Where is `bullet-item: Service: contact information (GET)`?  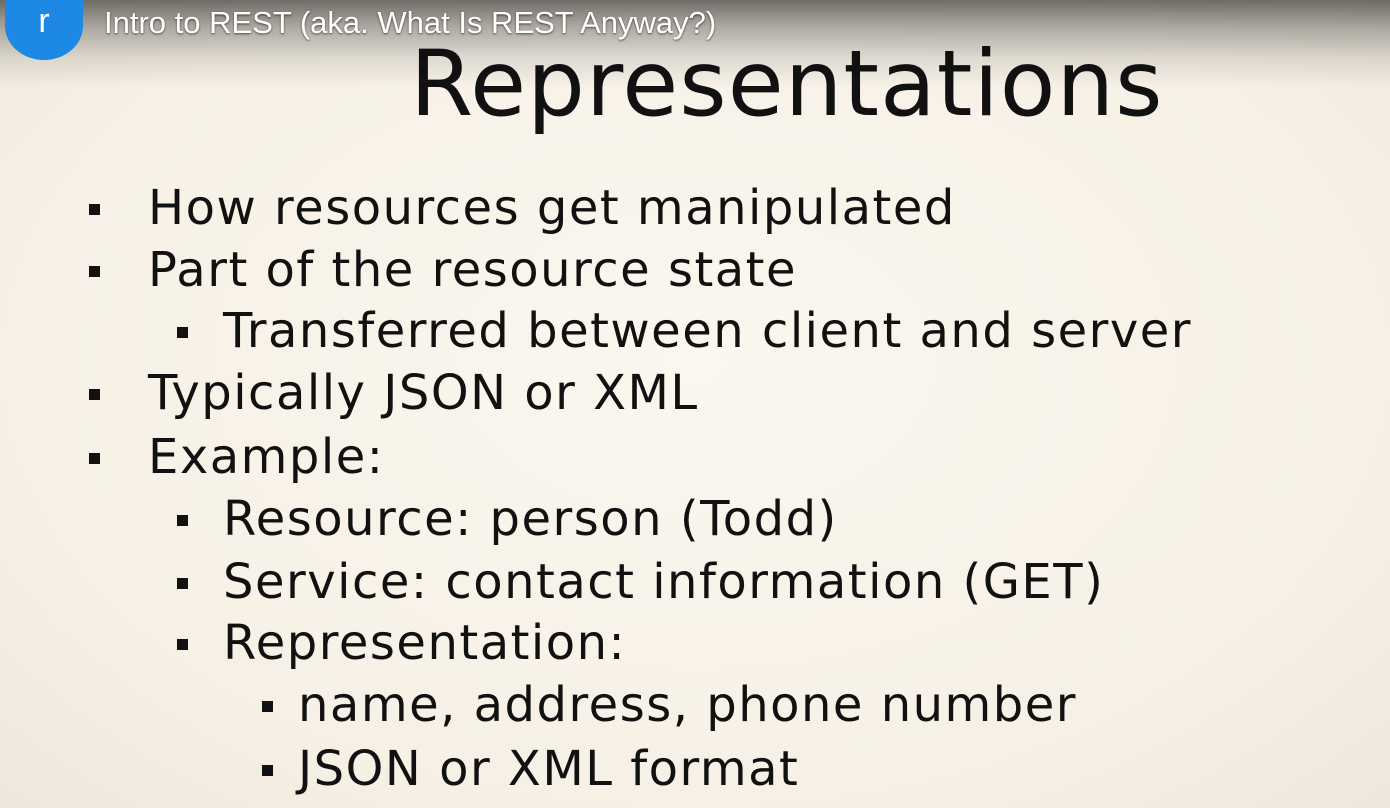 bullet-item: Service: contact information (GET) is located at coordinates (641, 582).